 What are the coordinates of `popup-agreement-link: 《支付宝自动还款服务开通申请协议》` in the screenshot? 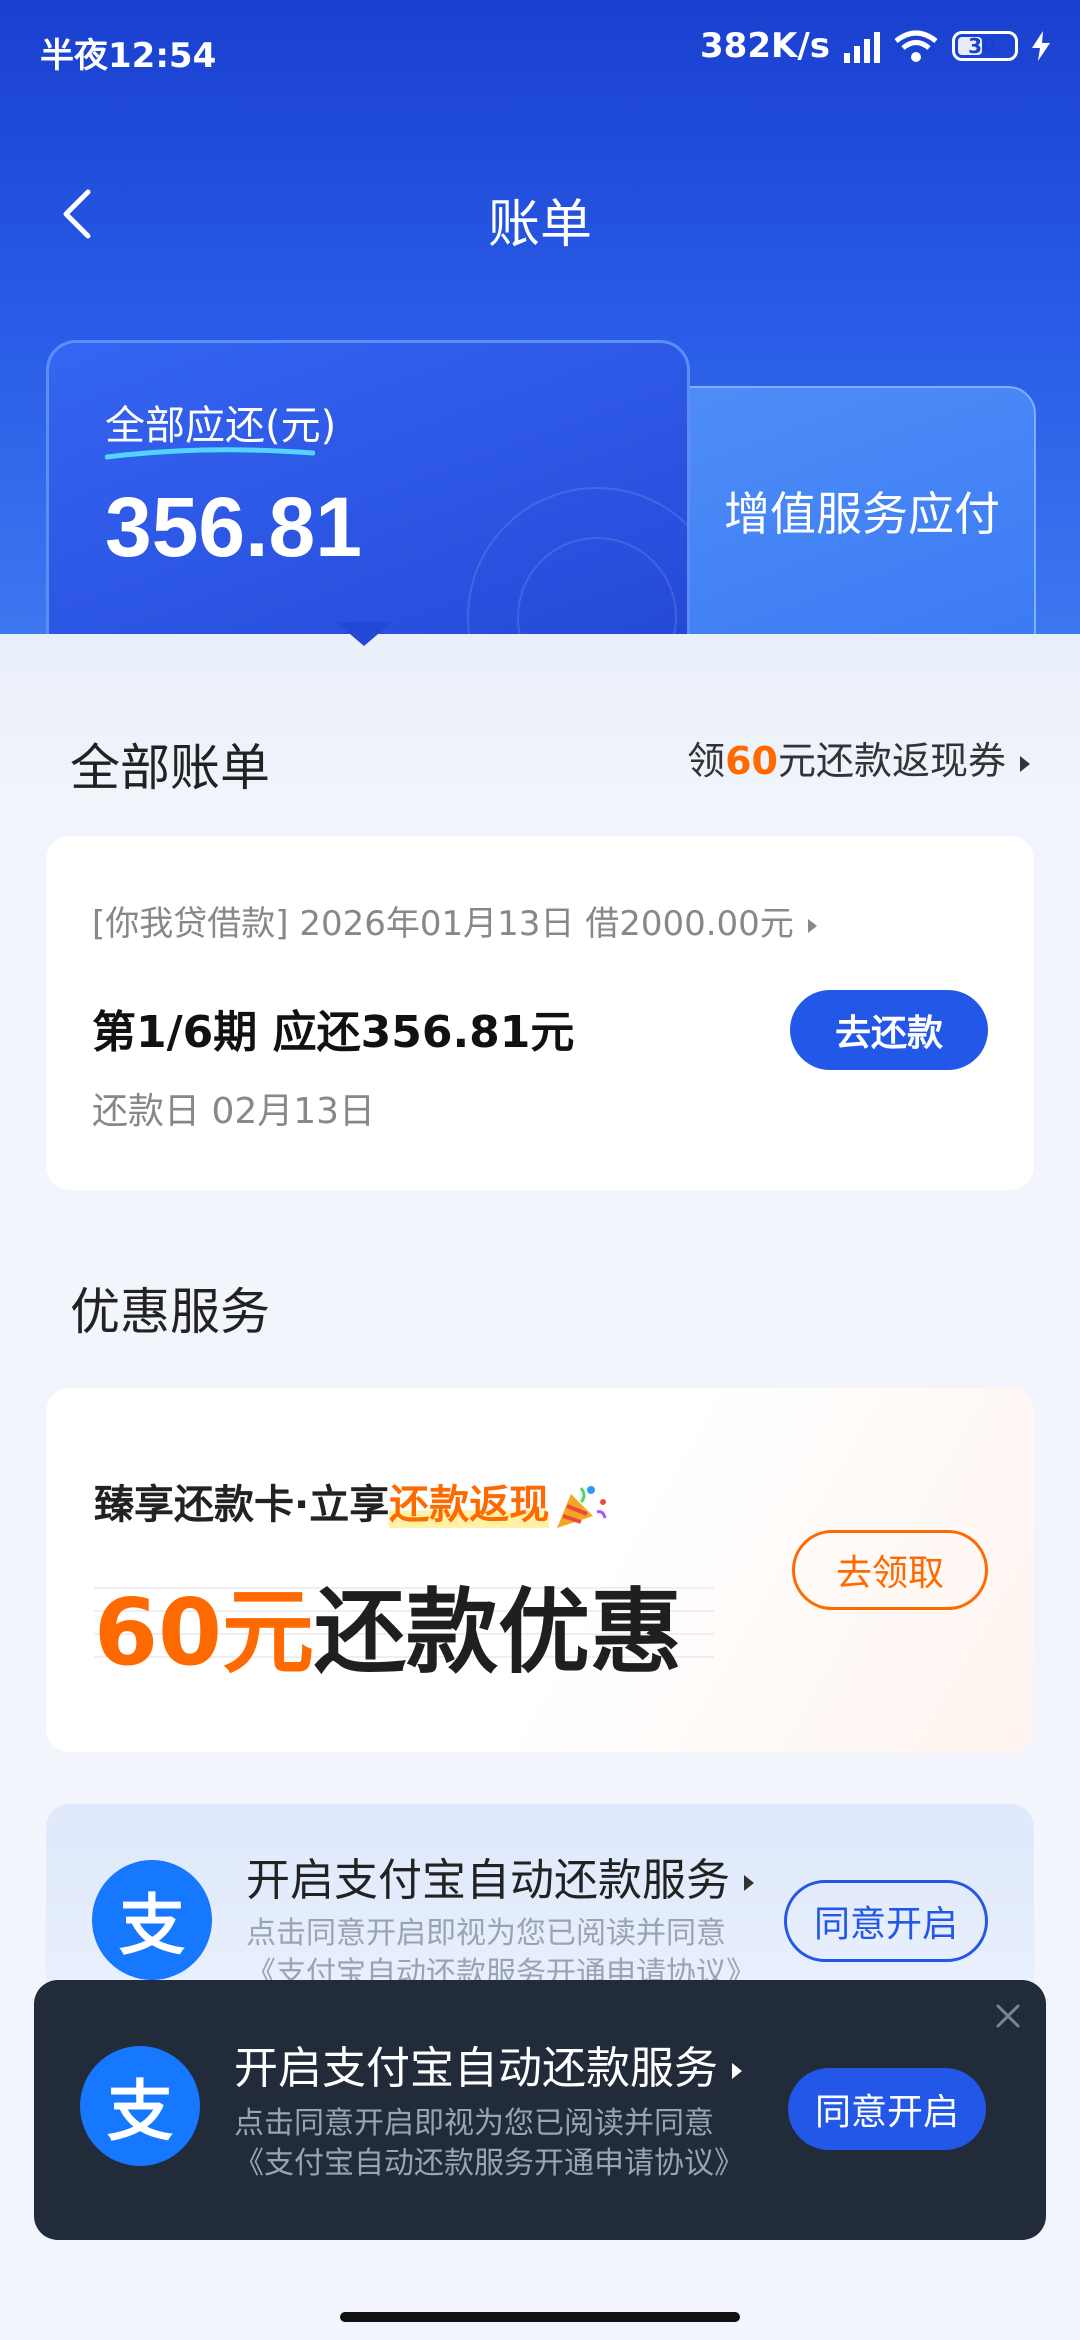 It's located at (489, 2164).